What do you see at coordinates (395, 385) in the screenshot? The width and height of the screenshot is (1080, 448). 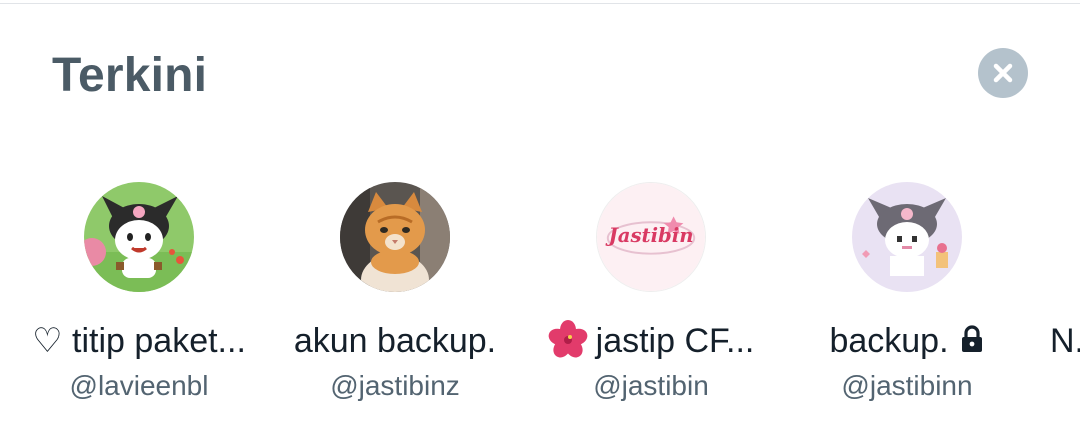 I see `account-handle: @jastibinz` at bounding box center [395, 385].